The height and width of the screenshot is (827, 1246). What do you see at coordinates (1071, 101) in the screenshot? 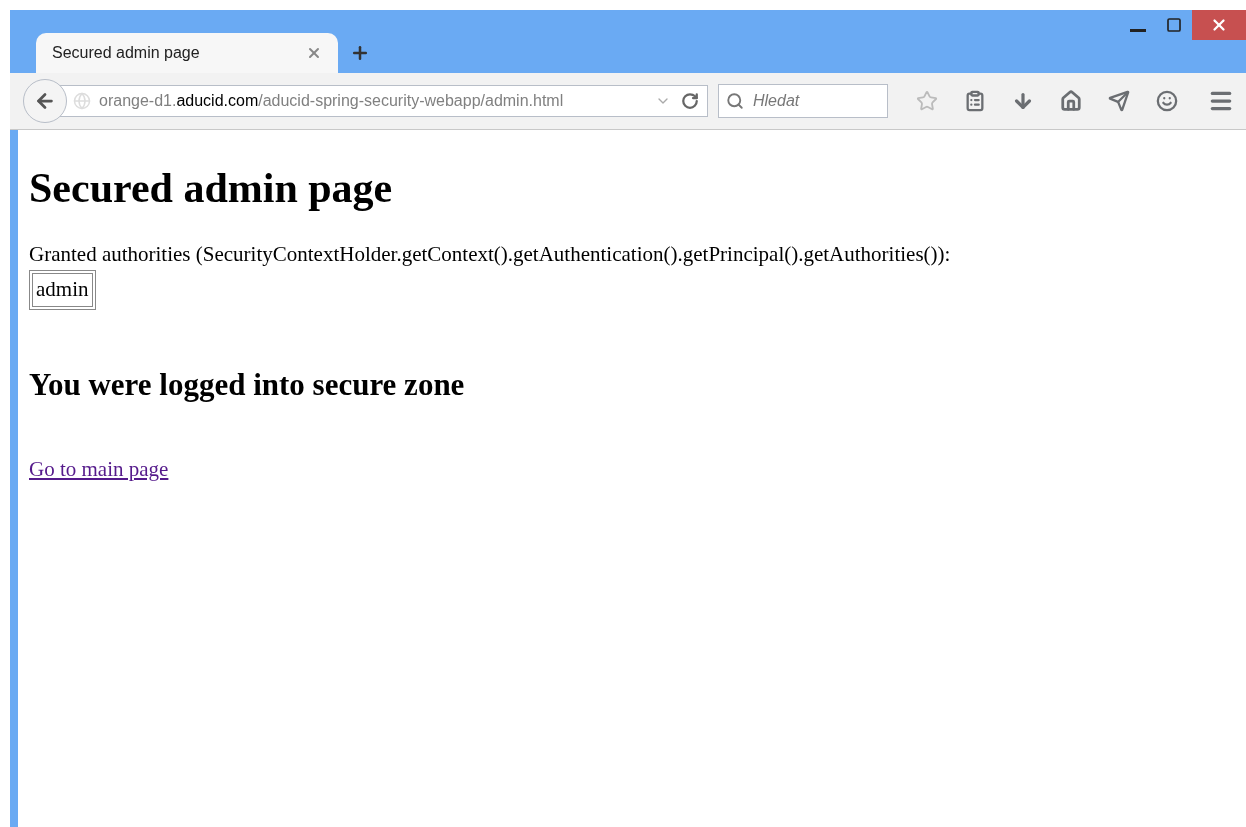
I see `home-icon` at bounding box center [1071, 101].